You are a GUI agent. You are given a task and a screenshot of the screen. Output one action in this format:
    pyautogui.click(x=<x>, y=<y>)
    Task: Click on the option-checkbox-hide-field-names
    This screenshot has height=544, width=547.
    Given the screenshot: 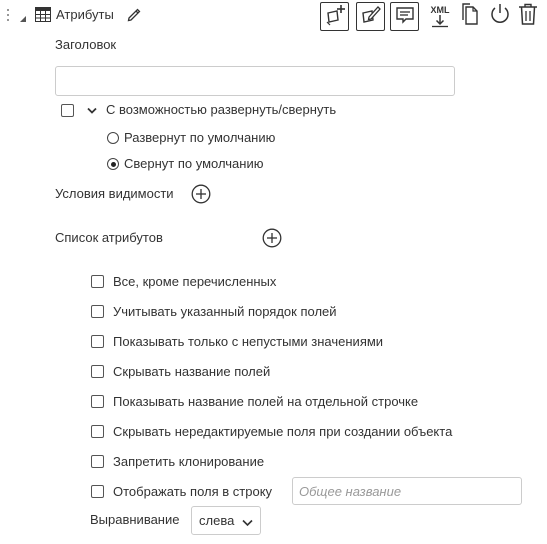 What is the action you would take?
    pyautogui.click(x=97, y=371)
    